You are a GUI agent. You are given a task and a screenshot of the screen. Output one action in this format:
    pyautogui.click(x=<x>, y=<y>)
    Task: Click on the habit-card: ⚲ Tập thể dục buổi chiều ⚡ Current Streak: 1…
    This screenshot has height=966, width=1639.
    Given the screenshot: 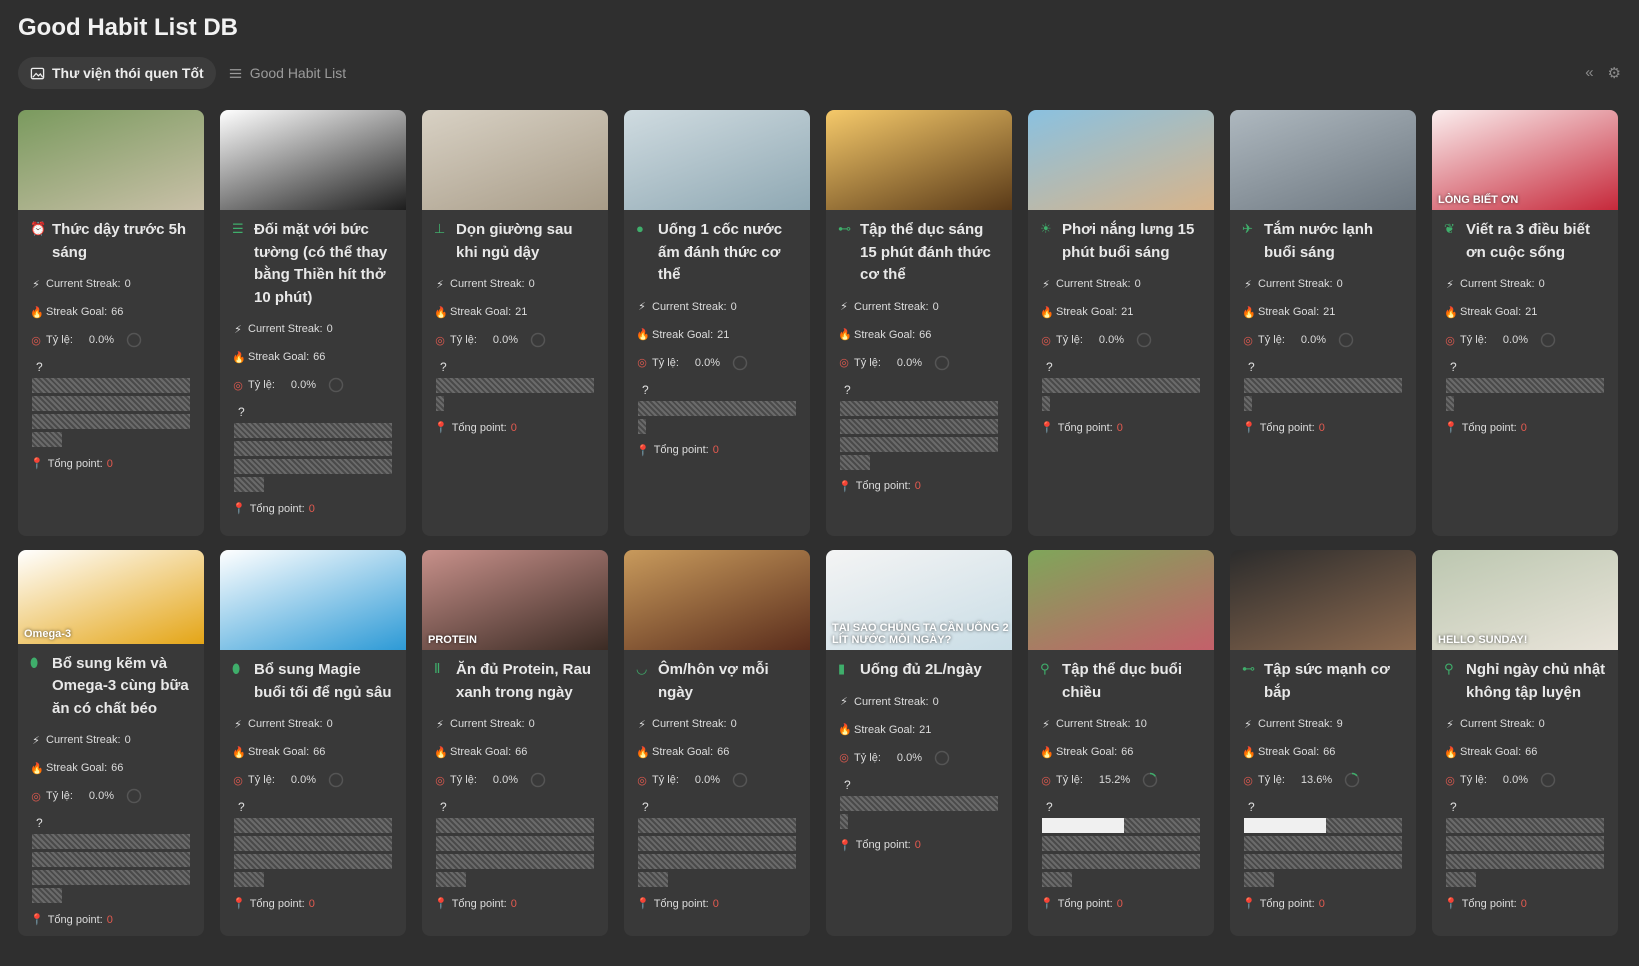 What is the action you would take?
    pyautogui.click(x=1121, y=743)
    